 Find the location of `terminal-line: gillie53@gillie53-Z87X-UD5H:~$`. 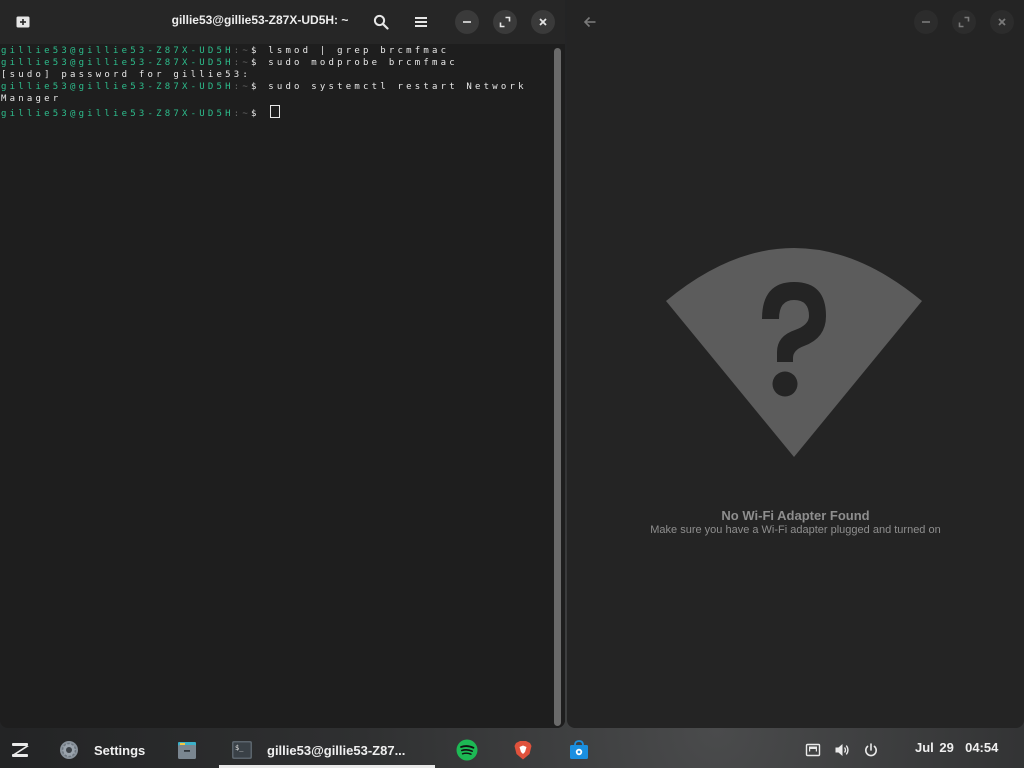

terminal-line: gillie53@gillie53-Z87X-UD5H:~$ is located at coordinates (276, 112).